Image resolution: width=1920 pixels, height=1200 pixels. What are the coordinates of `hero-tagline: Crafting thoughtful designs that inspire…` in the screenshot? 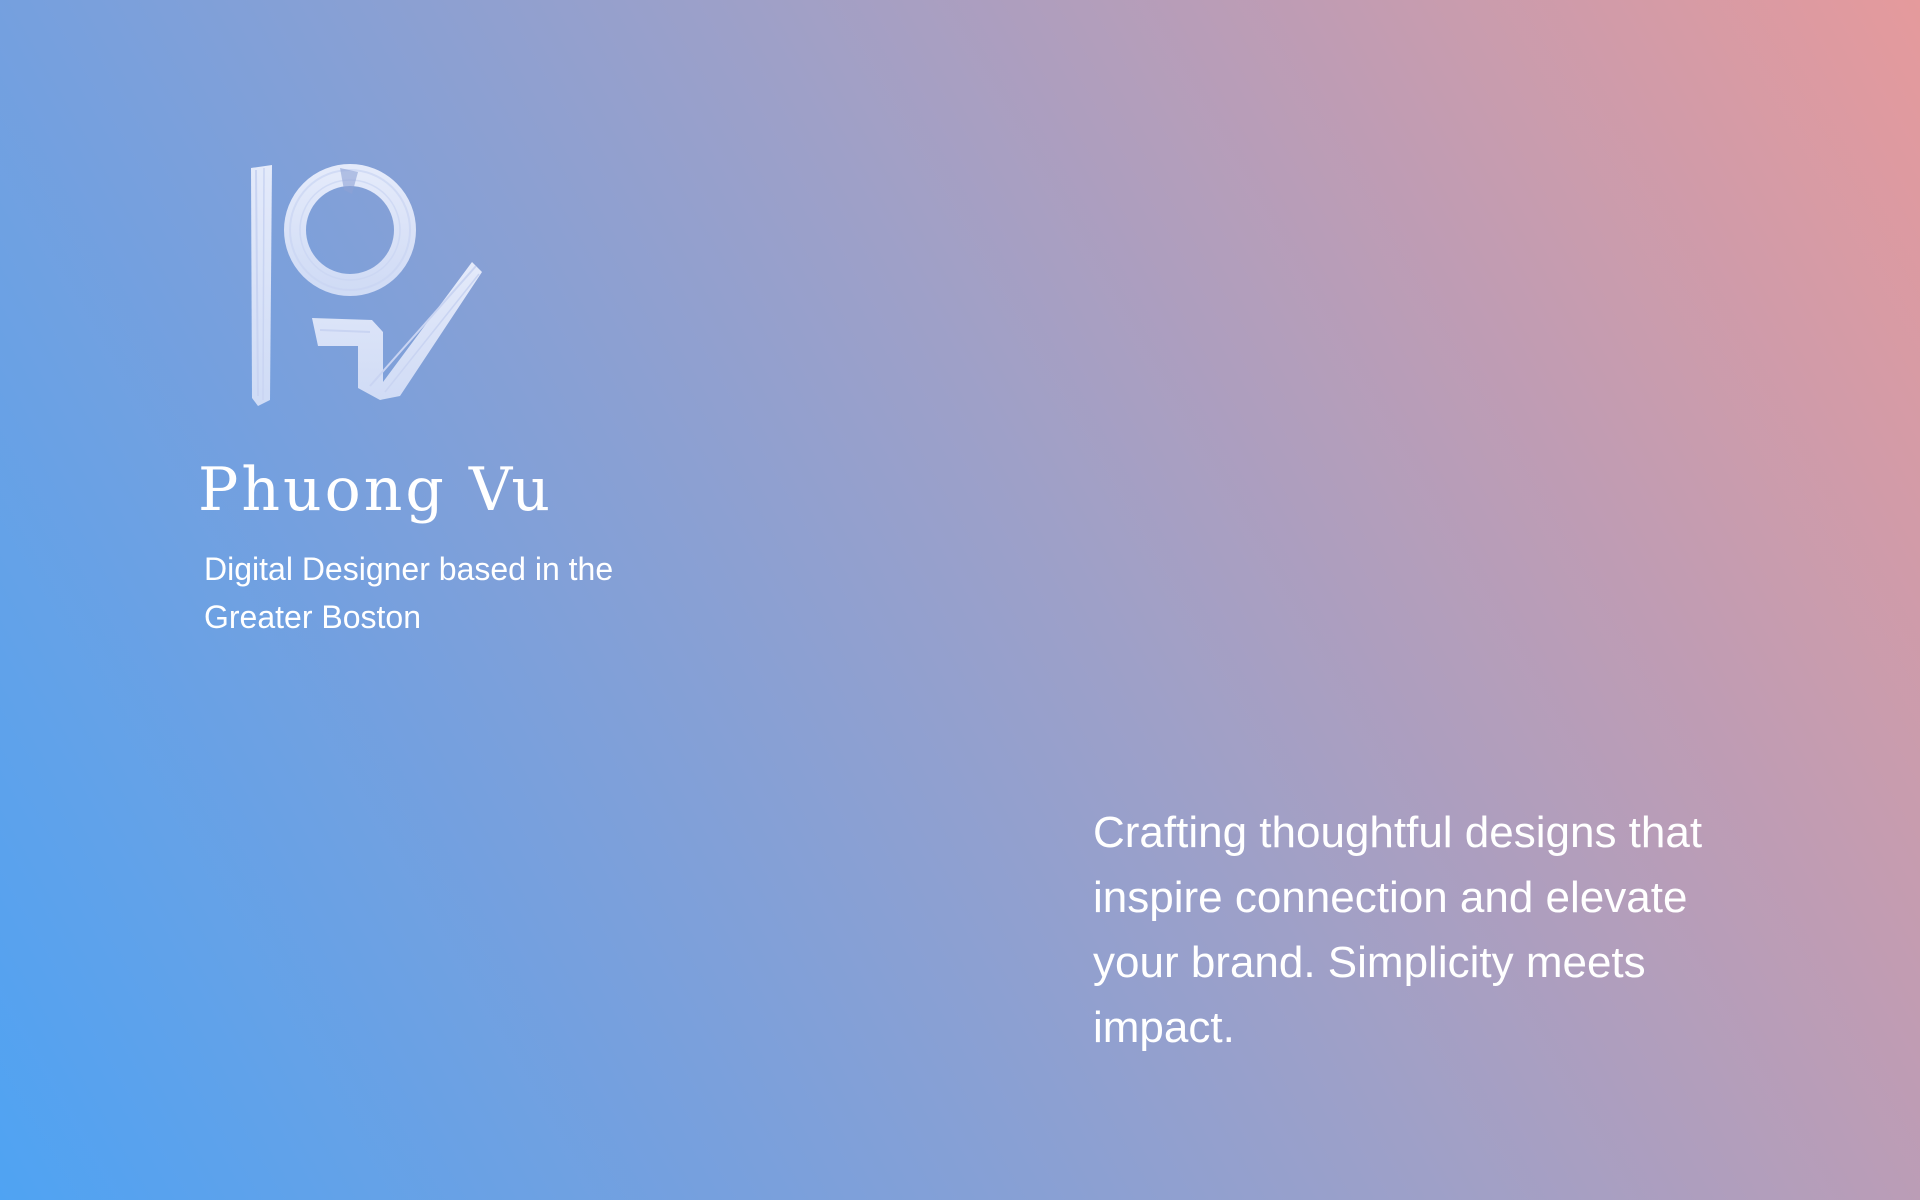 It's located at (1398, 930).